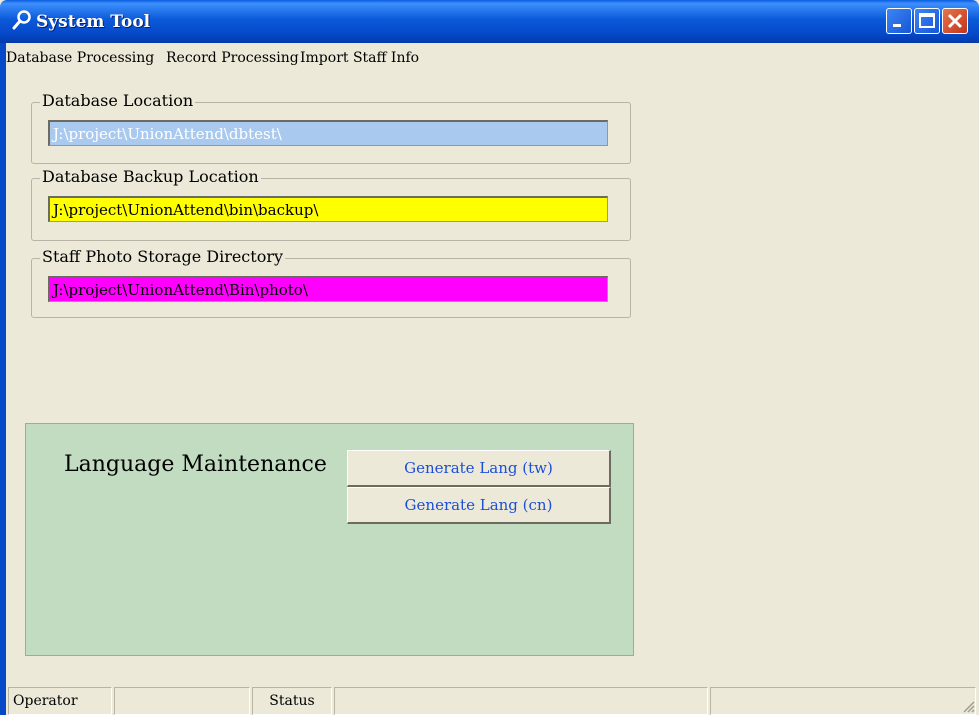 Image resolution: width=979 pixels, height=715 pixels. I want to click on status-value, so click(521, 701).